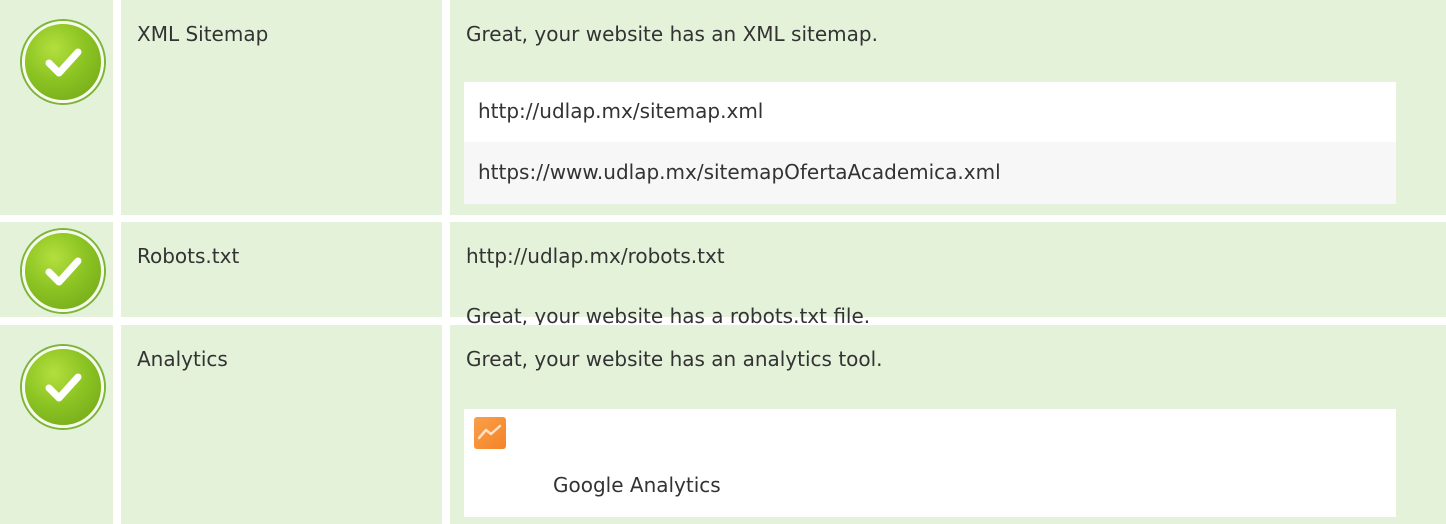  What do you see at coordinates (620, 111) in the screenshot?
I see `sitemap-url: http://udlap.mx/sitemap.xml` at bounding box center [620, 111].